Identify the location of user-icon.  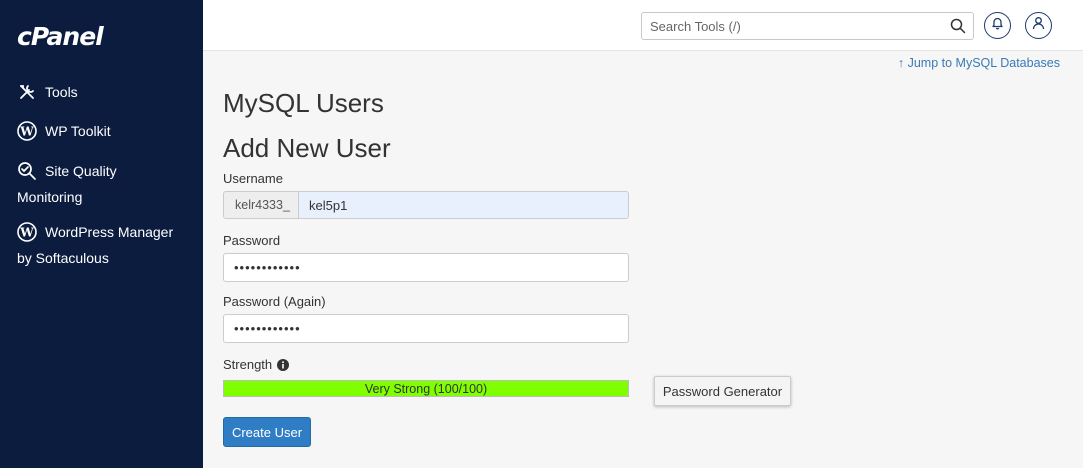
(1038, 25).